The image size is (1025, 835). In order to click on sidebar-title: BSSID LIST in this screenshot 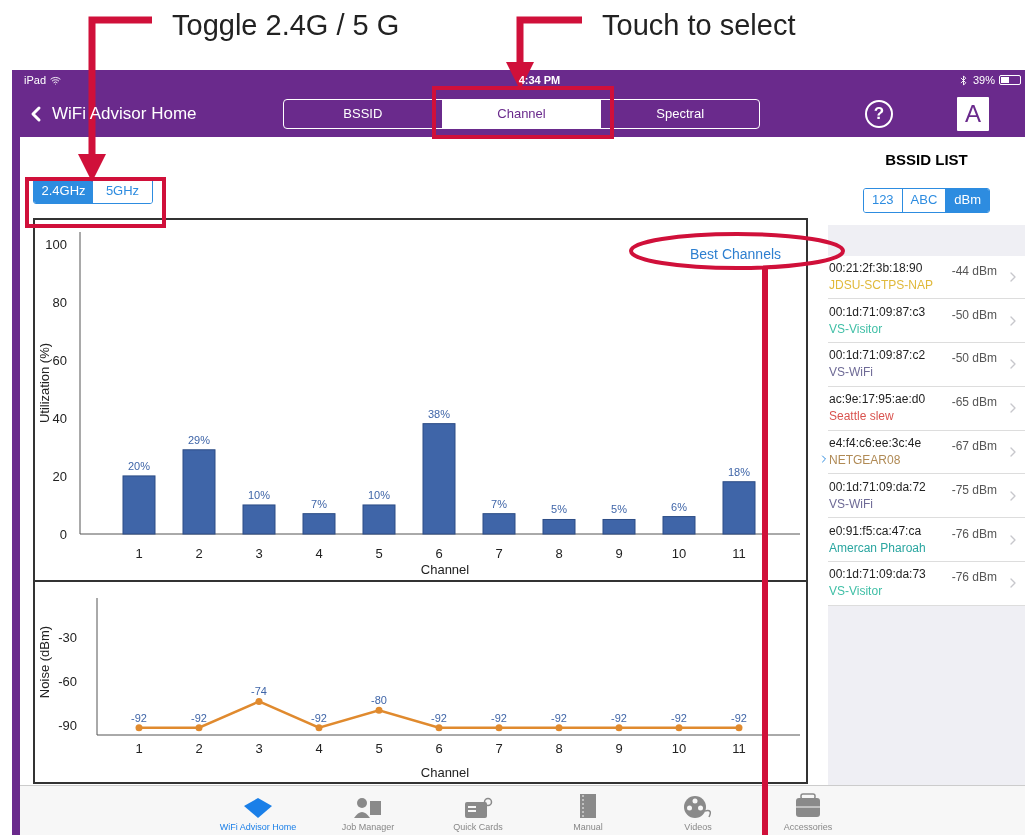, I will do `click(926, 160)`.